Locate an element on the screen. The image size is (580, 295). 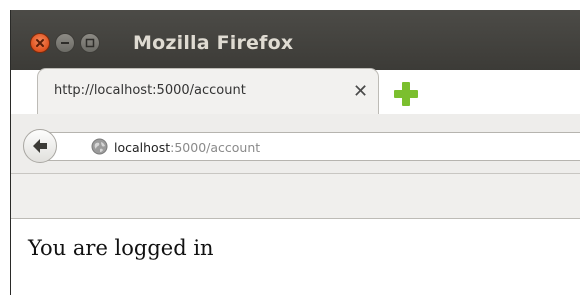
url-text: localhost:5000/account is located at coordinates (187, 147).